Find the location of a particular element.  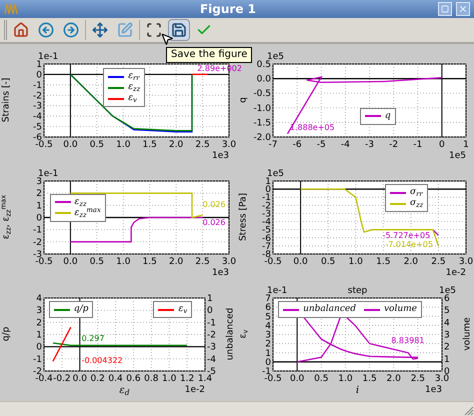

tooltip: Save the figure is located at coordinates (209, 55).